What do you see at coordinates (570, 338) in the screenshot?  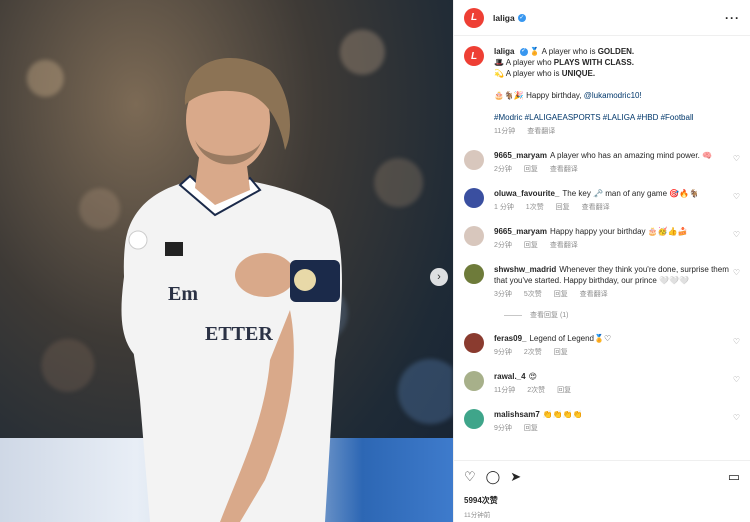 I see `comment-text: Legend of Legend🏅♡` at bounding box center [570, 338].